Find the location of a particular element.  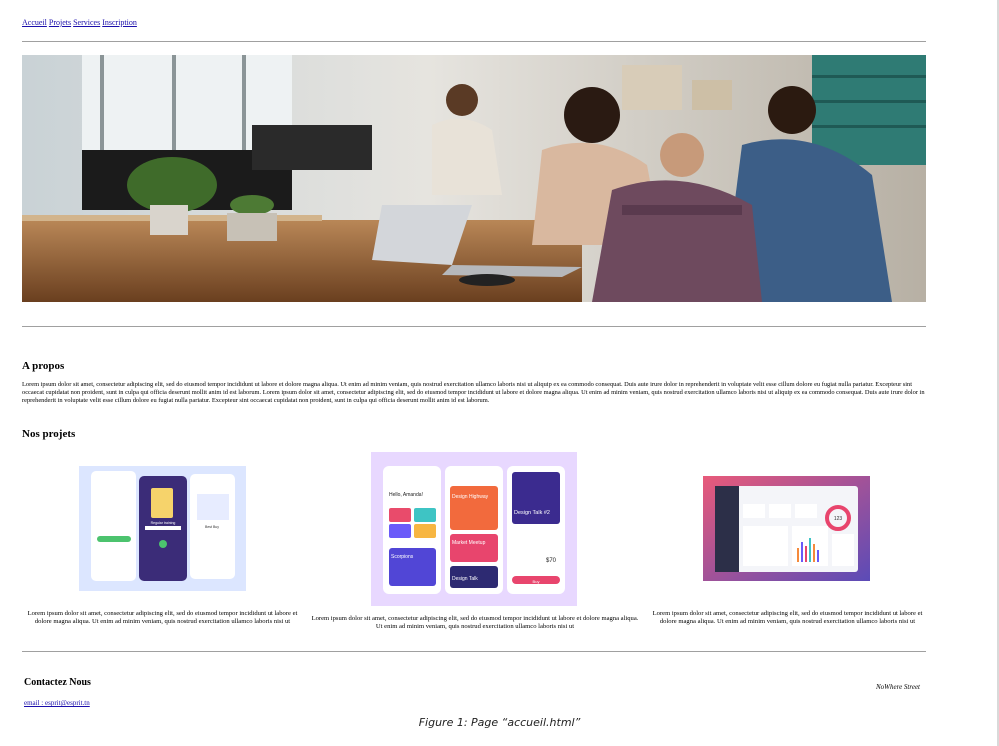

divider-top is located at coordinates (474, 41).